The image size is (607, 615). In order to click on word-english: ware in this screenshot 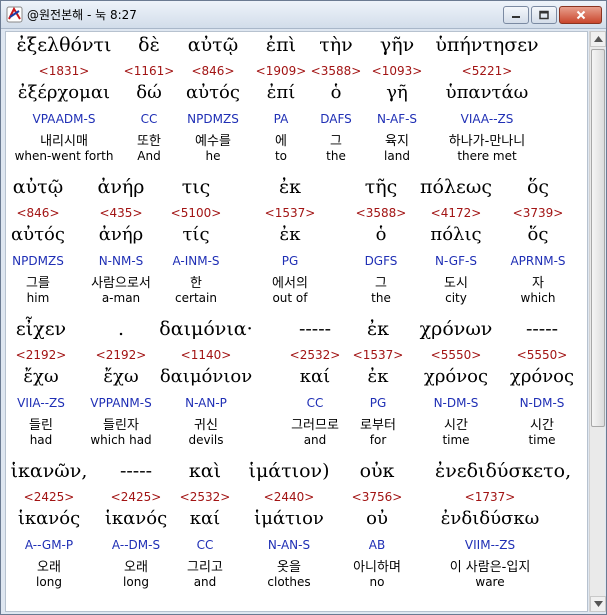, I will do `click(490, 582)`.